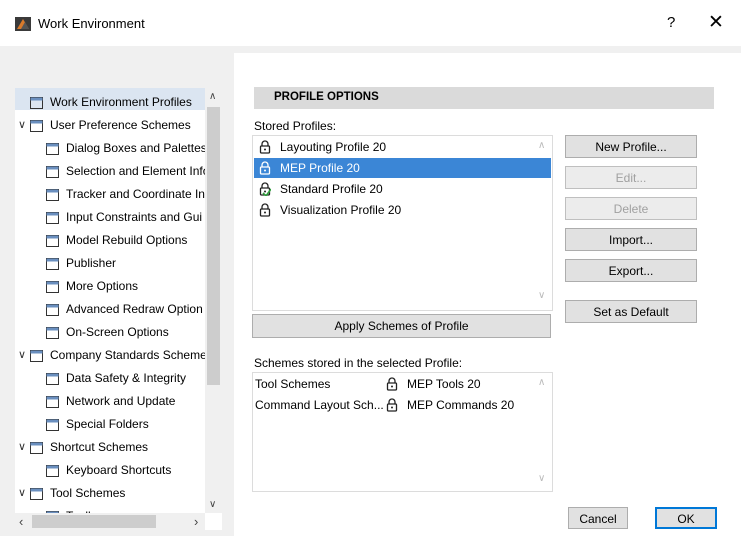  What do you see at coordinates (293, 384) in the screenshot?
I see `scheme-type: Tool Schemes` at bounding box center [293, 384].